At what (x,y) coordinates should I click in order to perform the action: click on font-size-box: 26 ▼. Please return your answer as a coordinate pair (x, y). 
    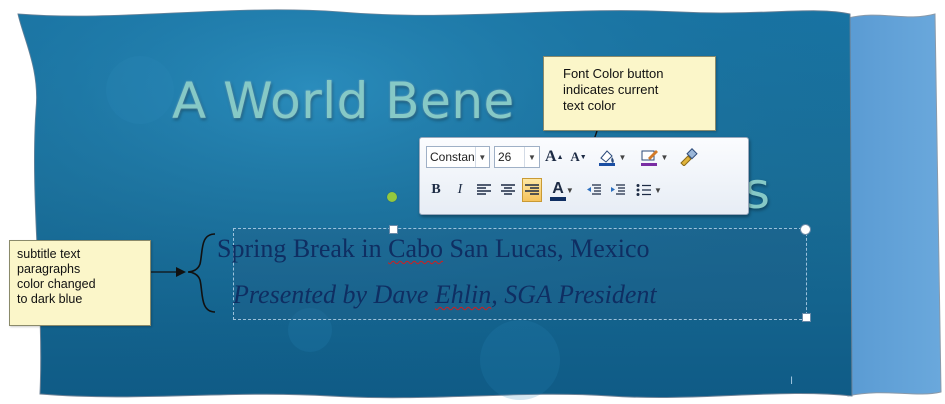
    Looking at the image, I should click on (517, 157).